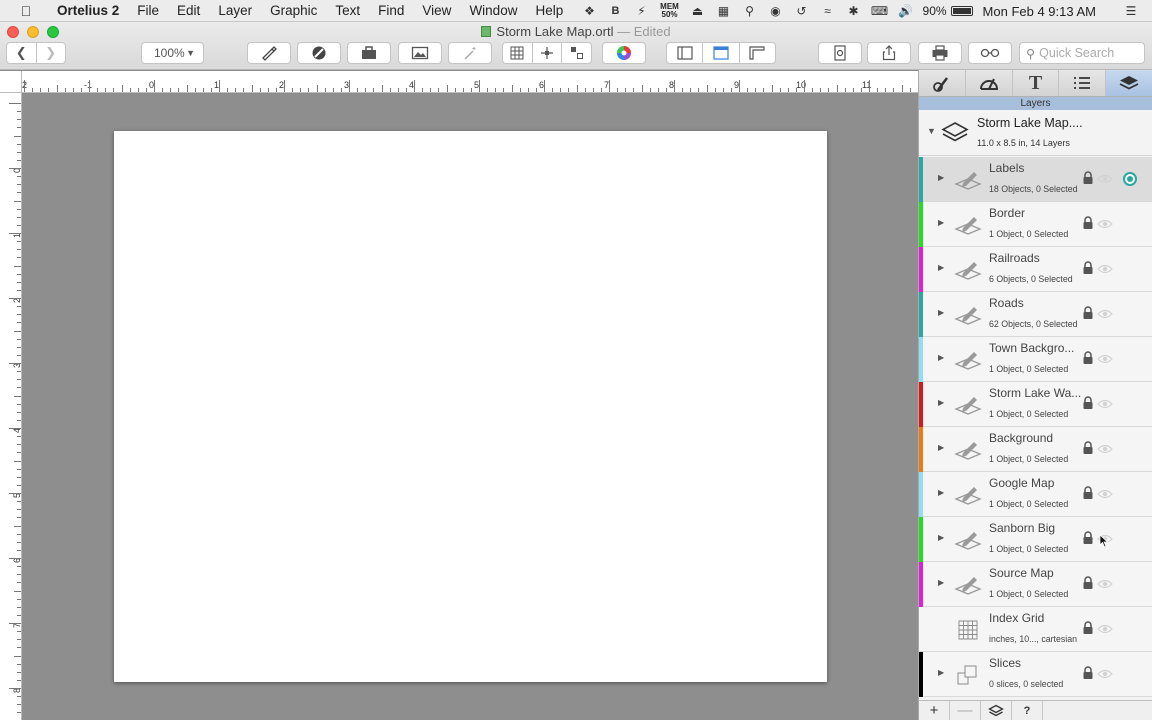 The image size is (1152, 720). I want to click on back-button: ❮, so click(21, 53).